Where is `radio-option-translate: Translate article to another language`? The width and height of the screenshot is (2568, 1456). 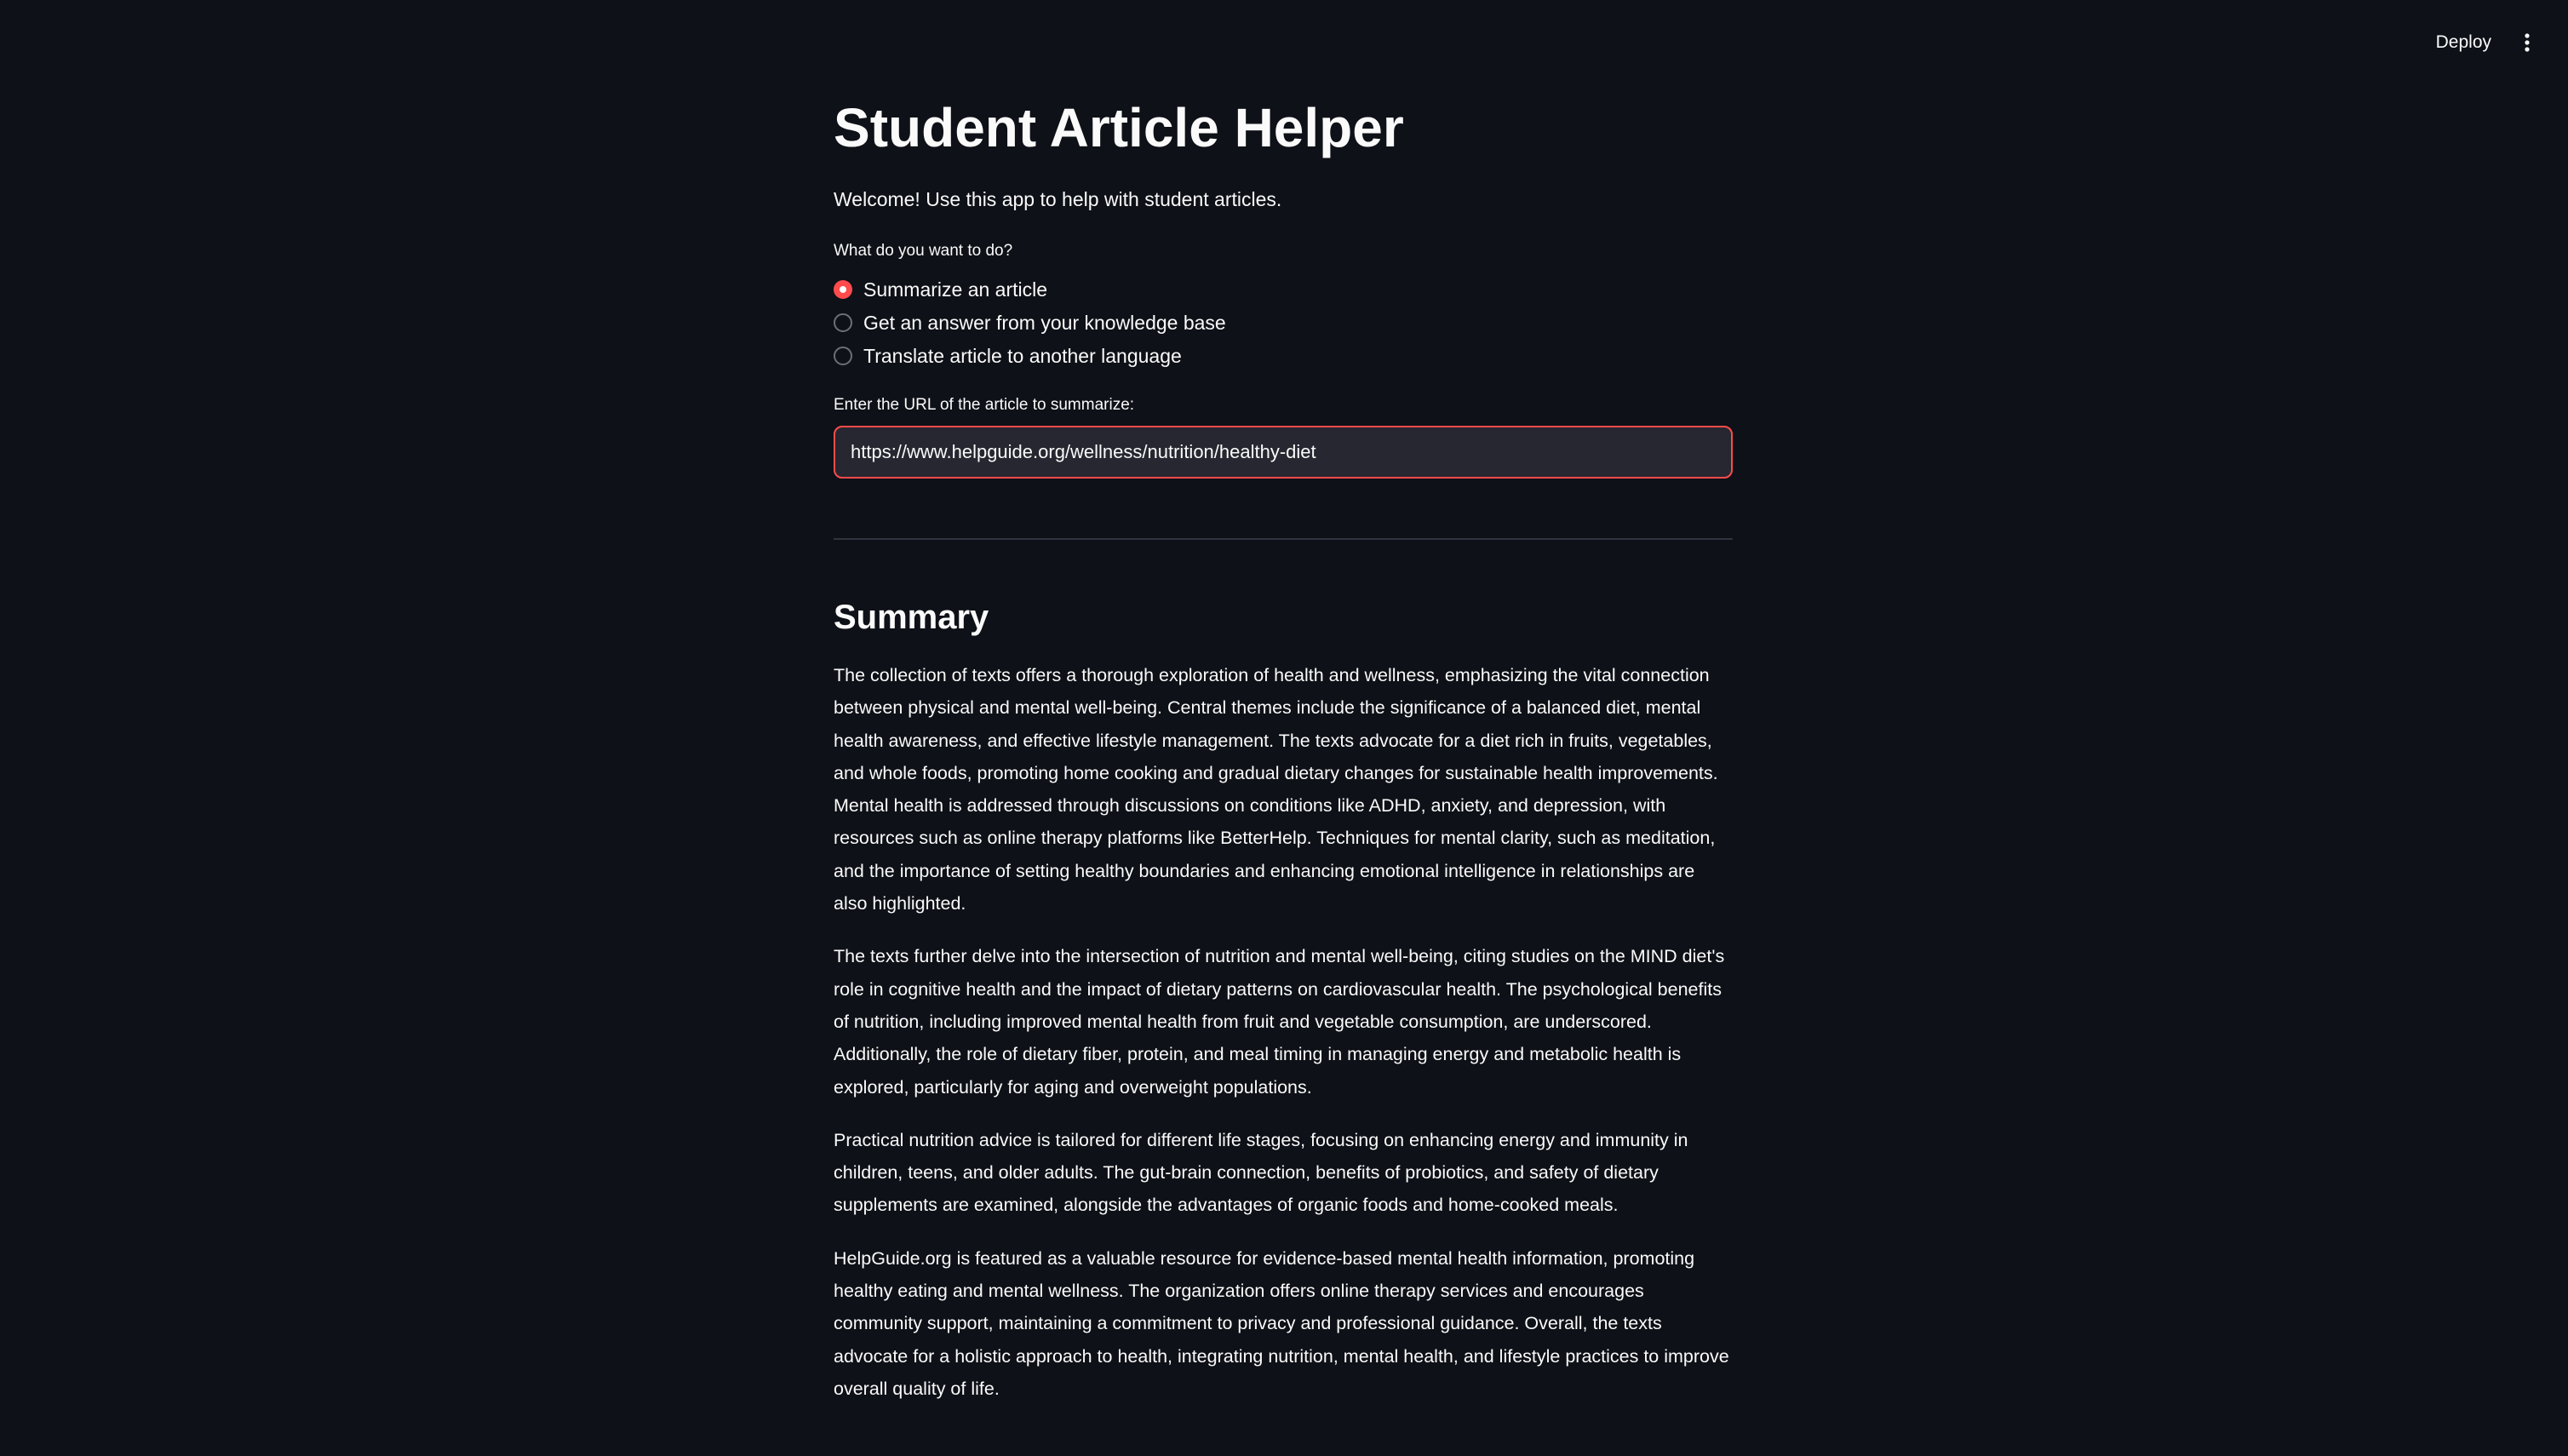
radio-option-translate: Translate article to another language is located at coordinates (1030, 356).